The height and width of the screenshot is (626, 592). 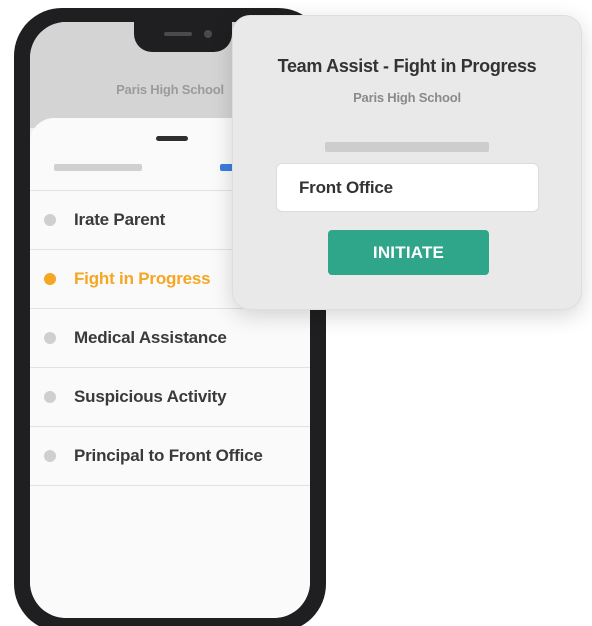 I want to click on card-title: Team Assist - Fight in Progress, so click(x=407, y=66).